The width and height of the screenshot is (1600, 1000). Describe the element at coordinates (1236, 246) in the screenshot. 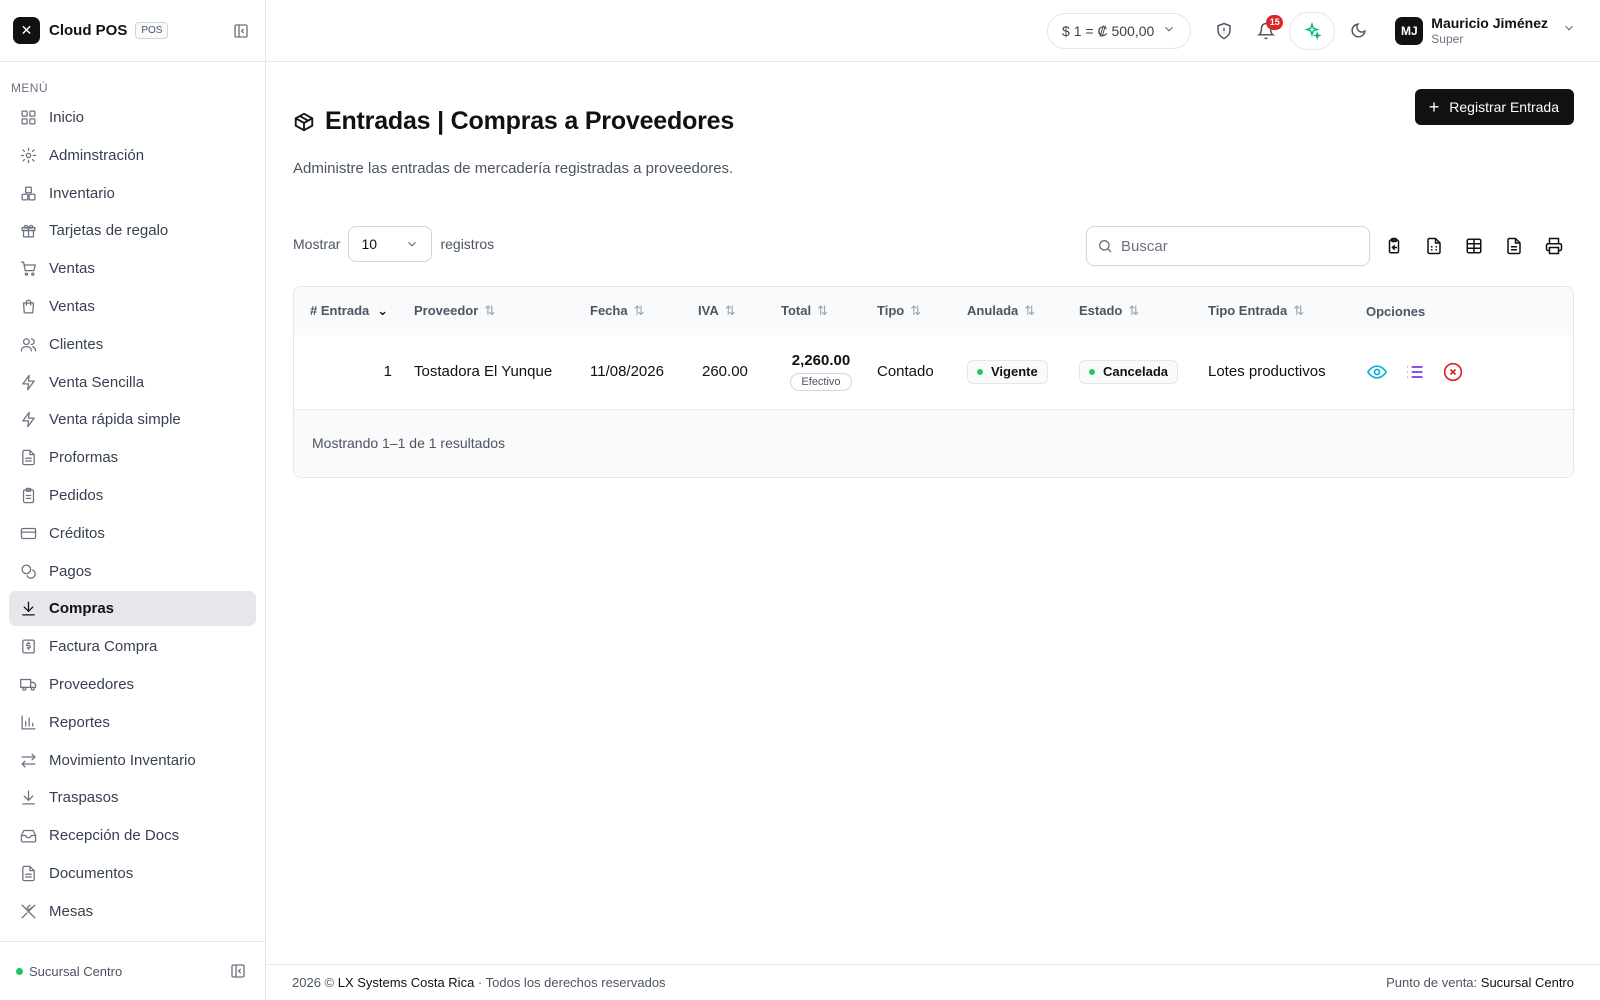

I see `search-input` at that location.